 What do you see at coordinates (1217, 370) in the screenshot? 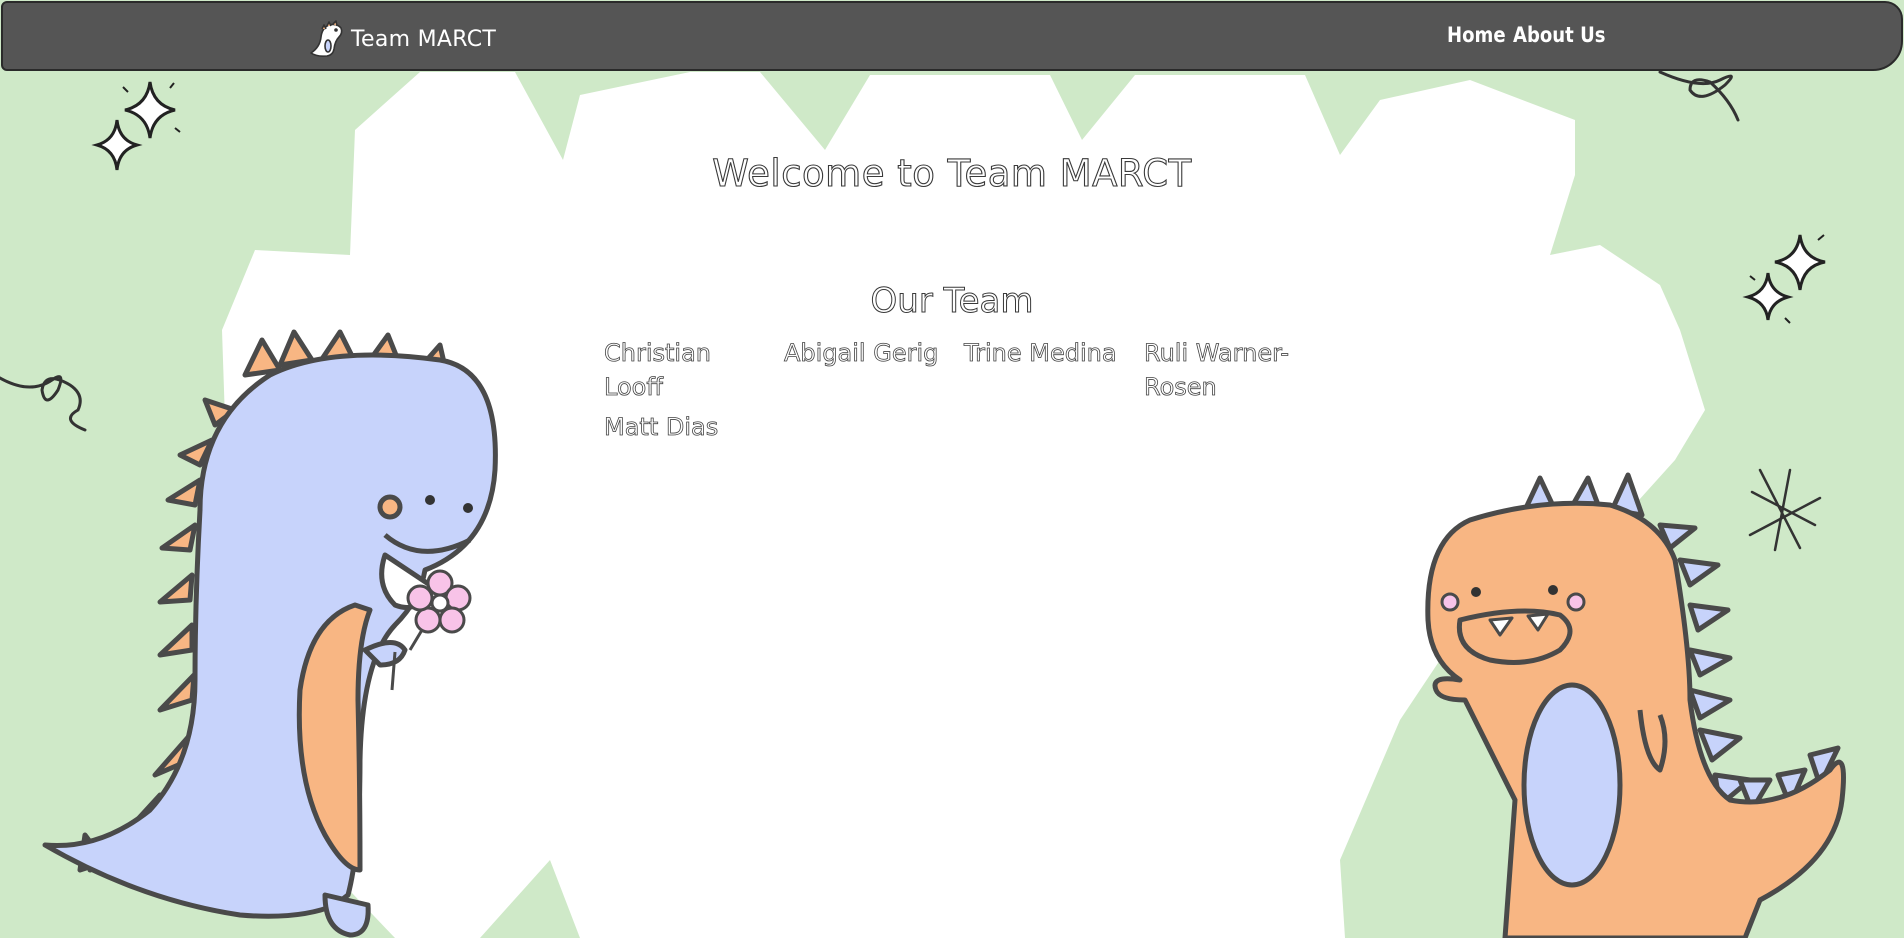
I see `team-member-name: Ruli Warner-Rosen` at bounding box center [1217, 370].